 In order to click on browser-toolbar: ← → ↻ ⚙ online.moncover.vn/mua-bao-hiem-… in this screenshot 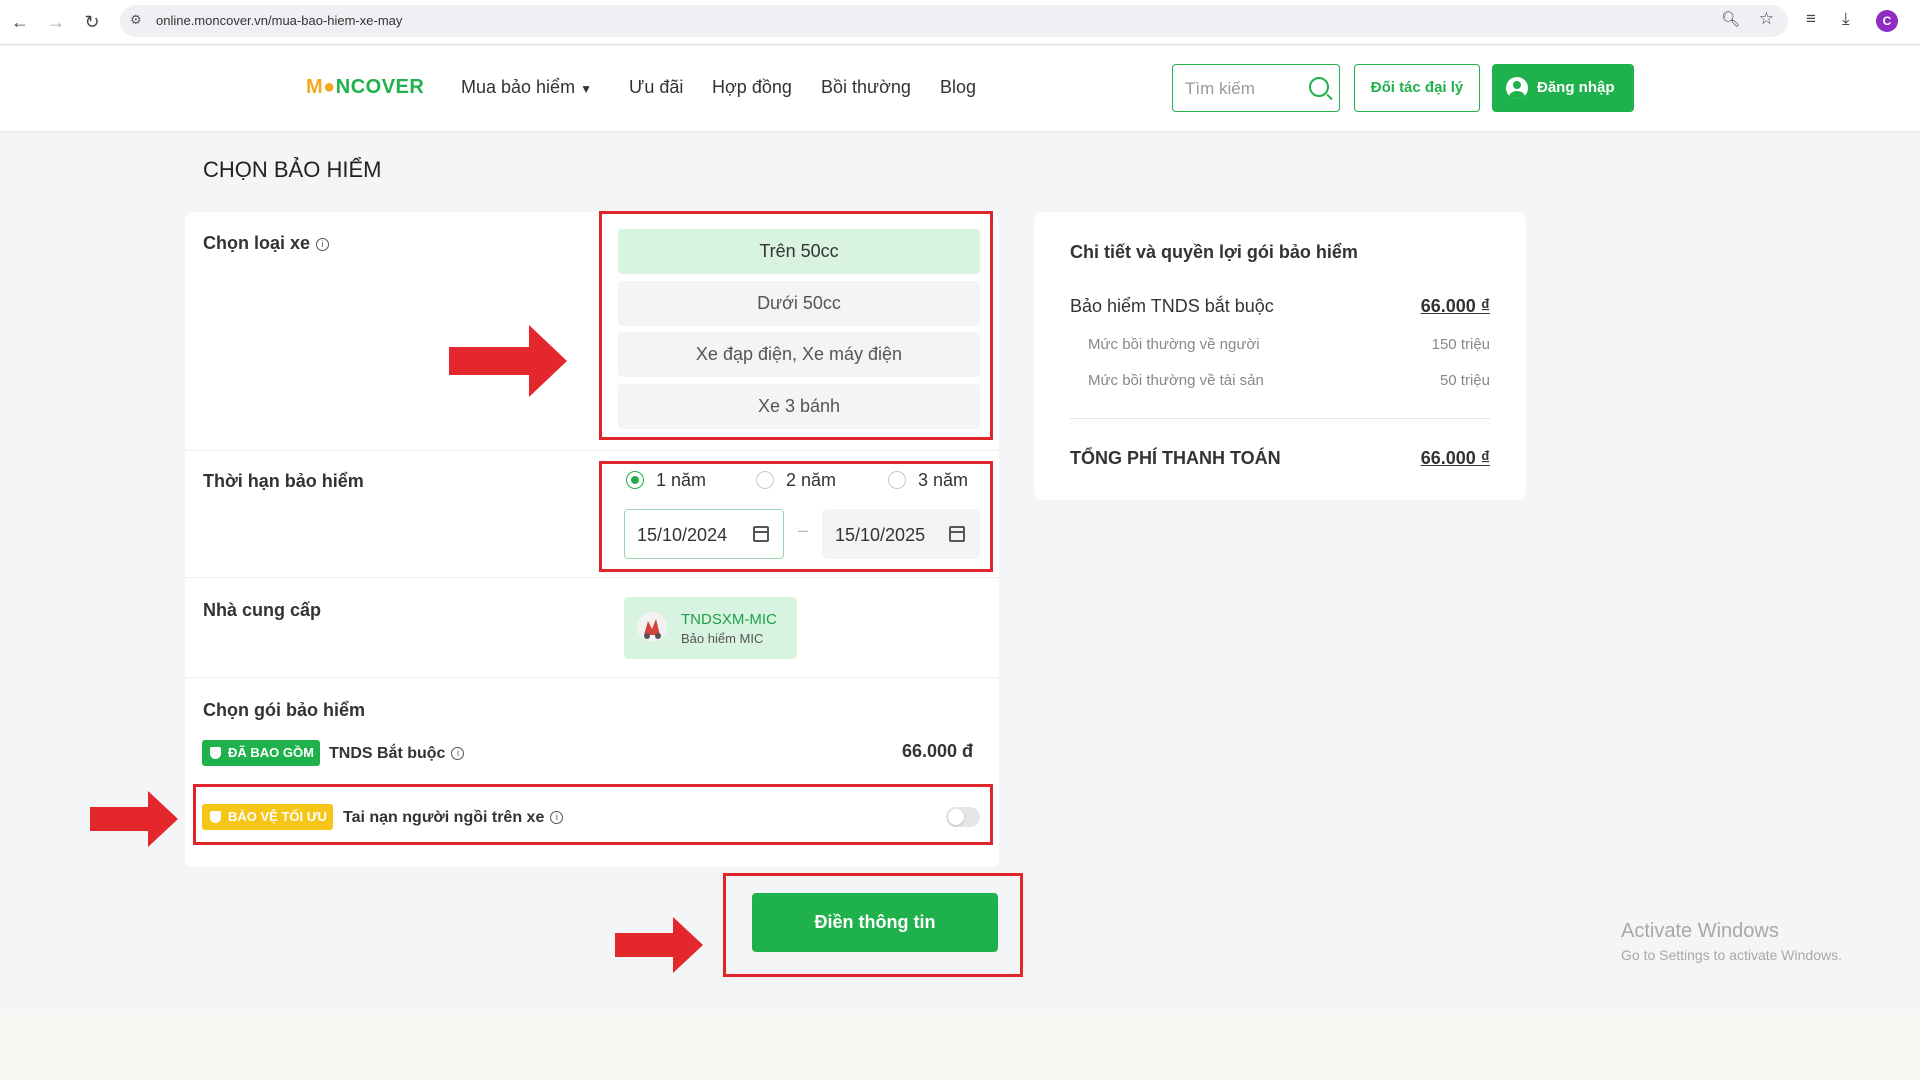, I will do `click(960, 22)`.